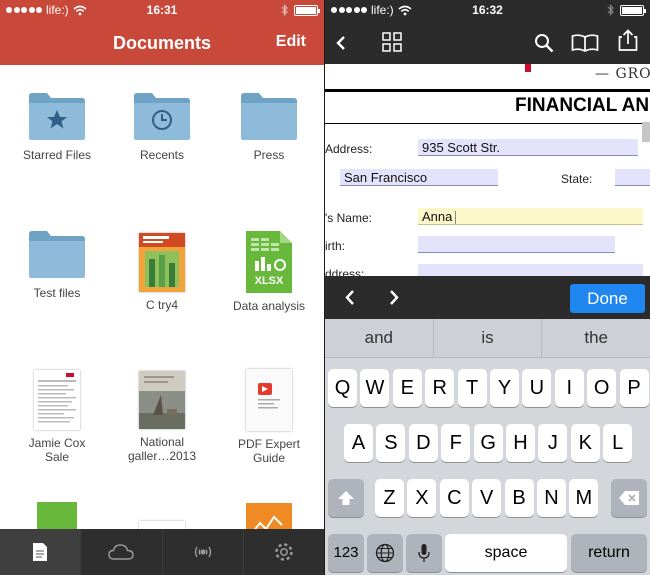 This screenshot has height=575, width=650. I want to click on page-scrollbar, so click(646, 132).